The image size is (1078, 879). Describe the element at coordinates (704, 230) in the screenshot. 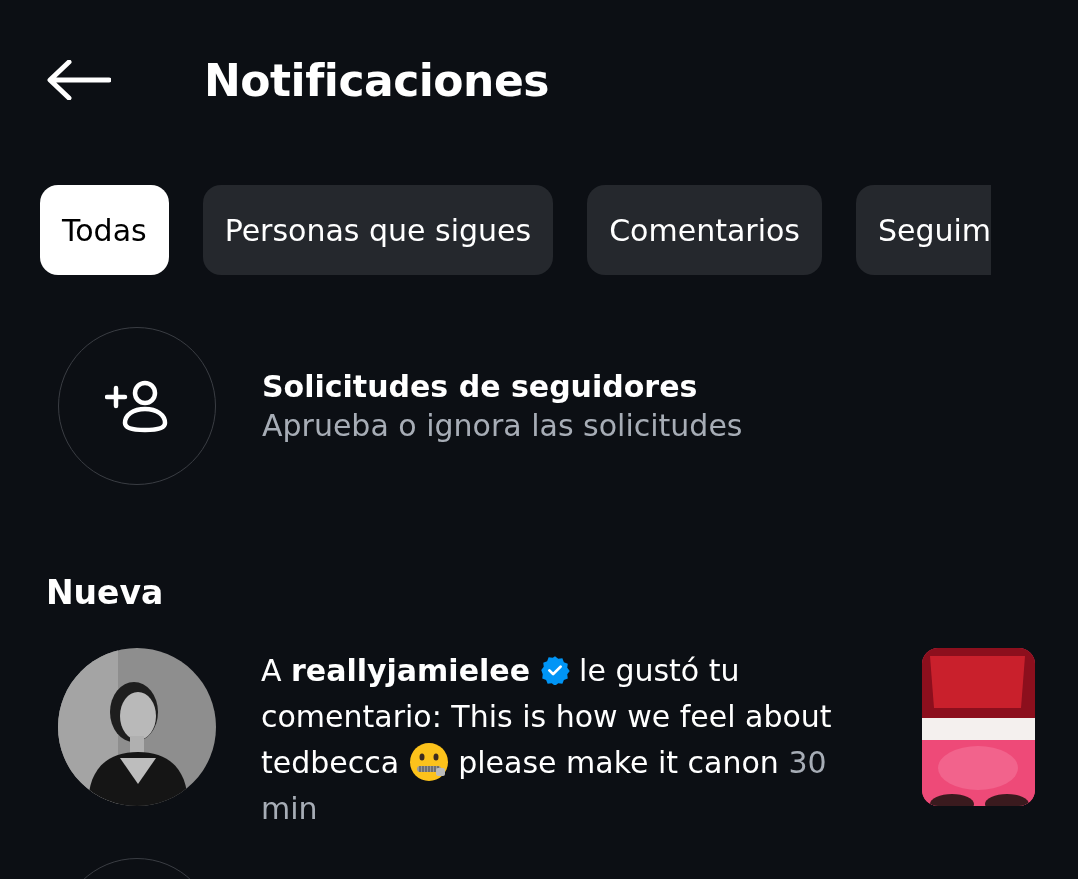

I see `filter-tab: Comentarios` at that location.